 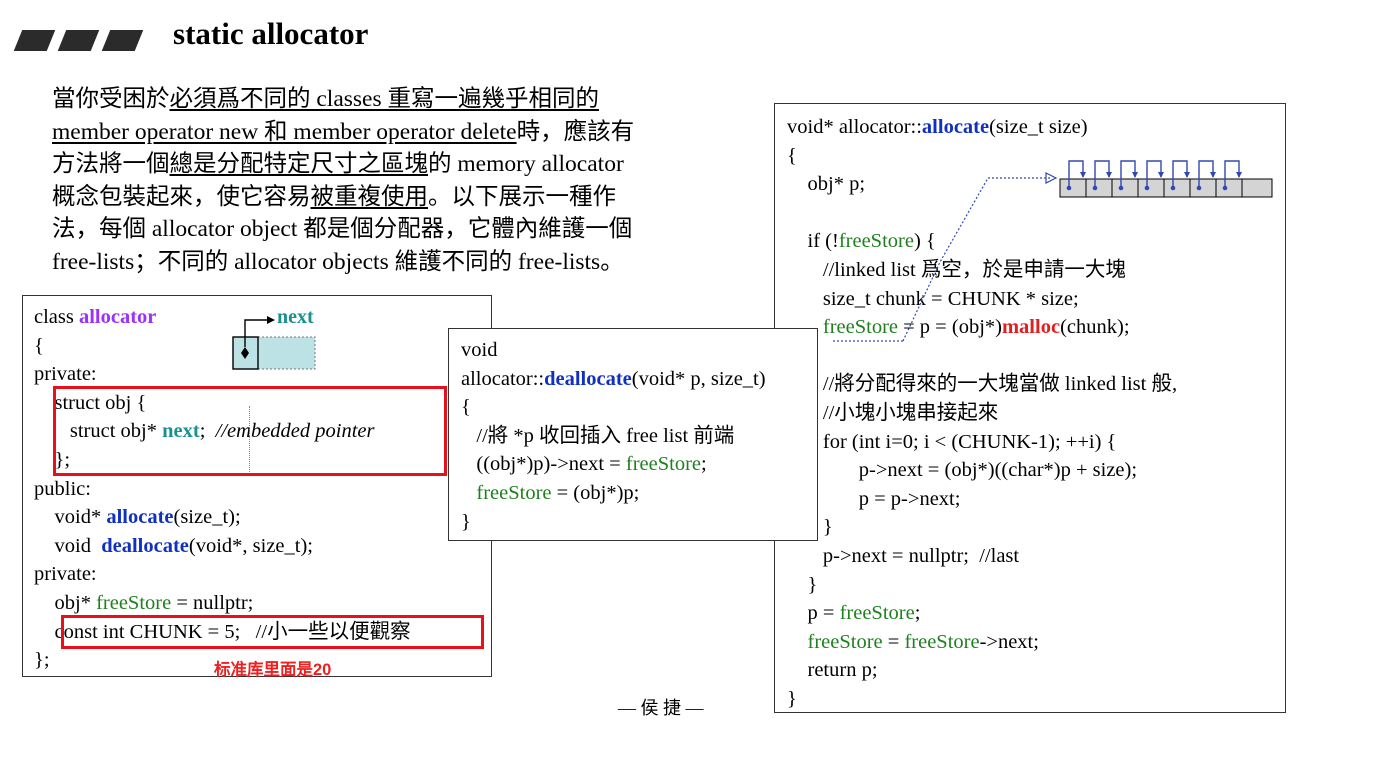 What do you see at coordinates (704, 464) in the screenshot?
I see `code-text: ;` at bounding box center [704, 464].